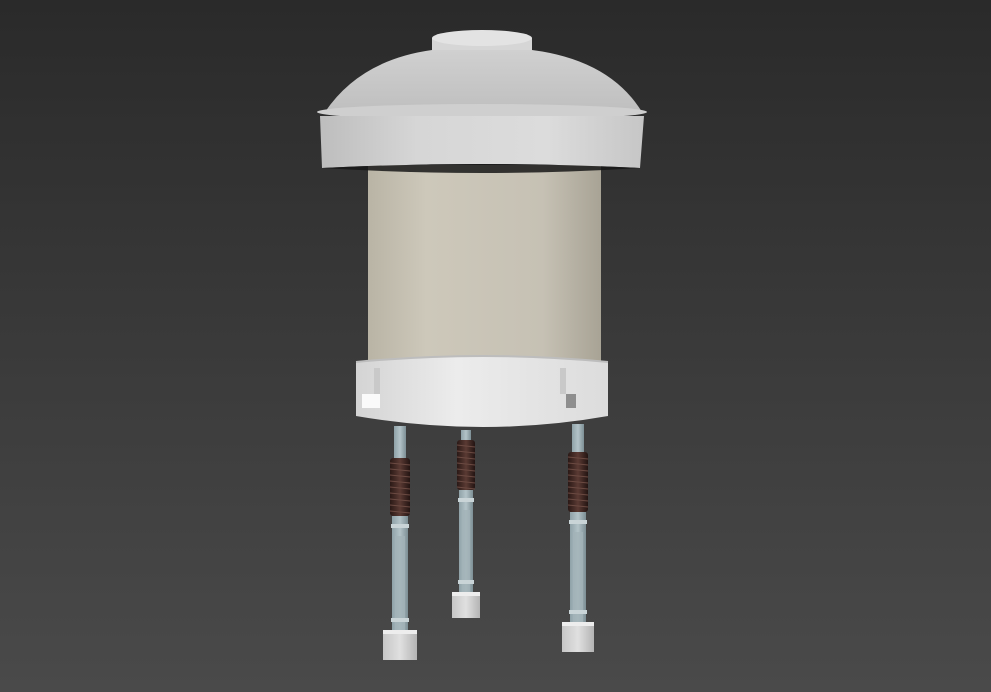 The image size is (991, 692). I want to click on cap-band, so click(482, 142).